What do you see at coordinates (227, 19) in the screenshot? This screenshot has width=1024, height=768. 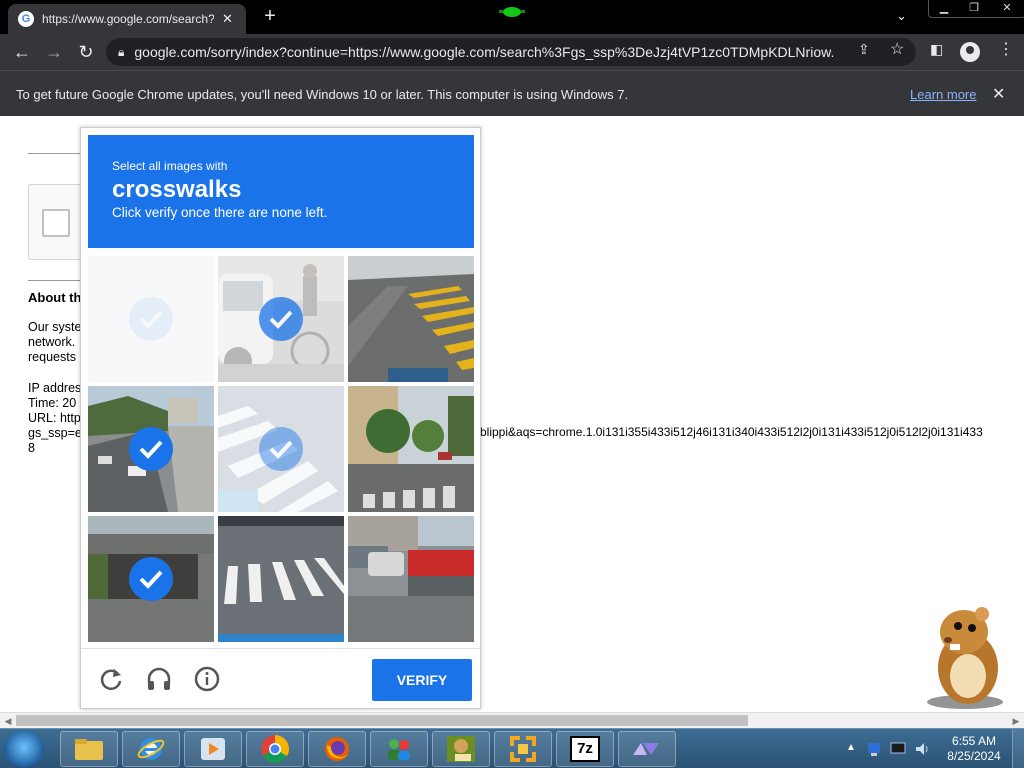 I see `tab-close-icon: ✕` at bounding box center [227, 19].